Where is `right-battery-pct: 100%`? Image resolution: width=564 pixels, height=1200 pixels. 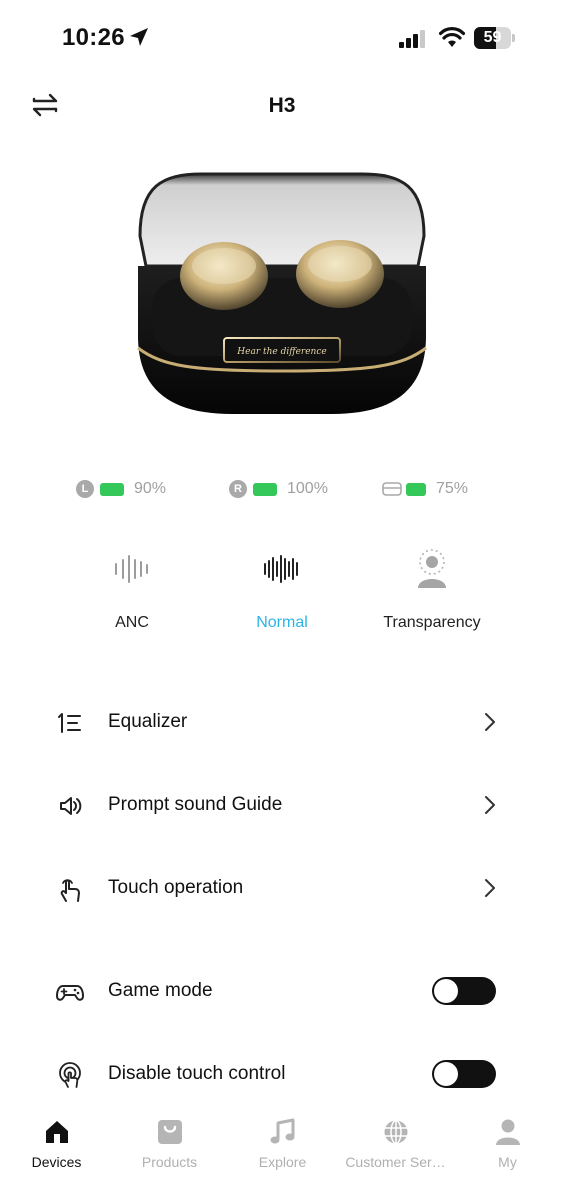
right-battery-pct: 100% is located at coordinates (307, 488).